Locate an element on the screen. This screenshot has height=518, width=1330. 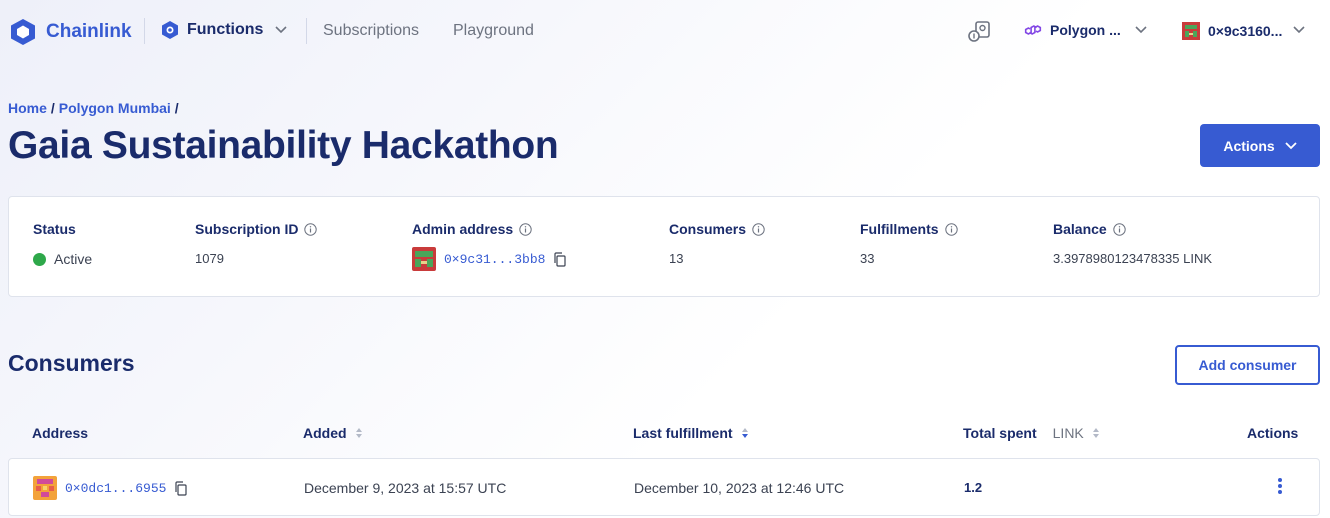
chainlink-logo-icon is located at coordinates (23, 32).